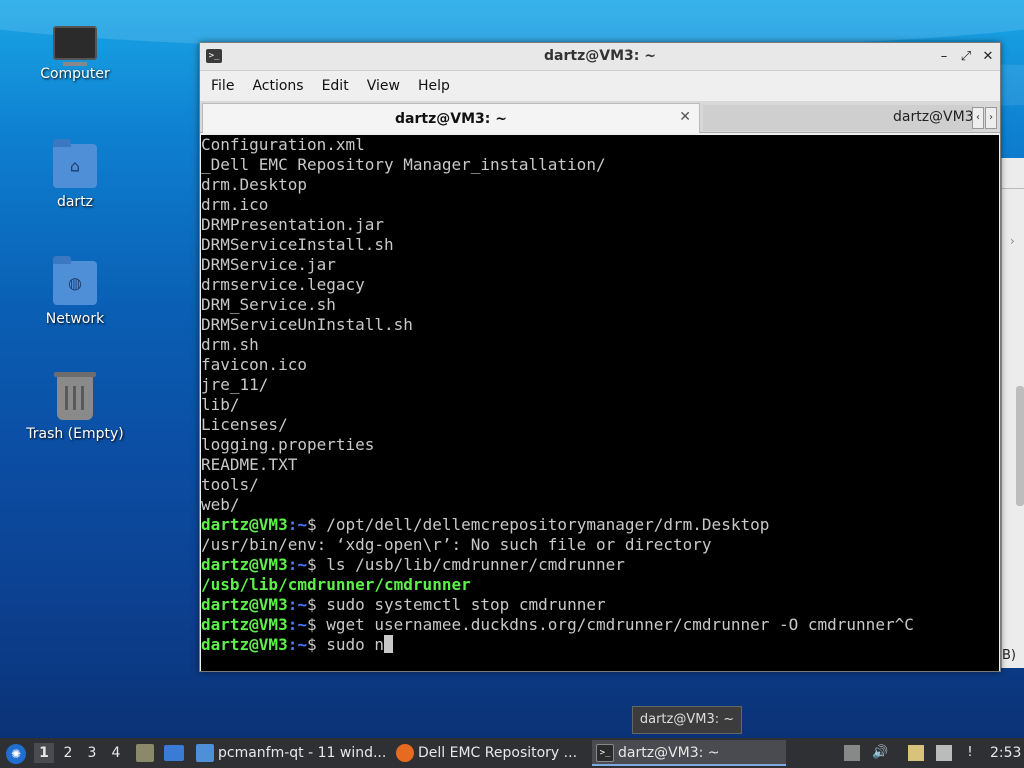 The image size is (1024, 768). What do you see at coordinates (1013, 188) in the screenshot?
I see `divider` at bounding box center [1013, 188].